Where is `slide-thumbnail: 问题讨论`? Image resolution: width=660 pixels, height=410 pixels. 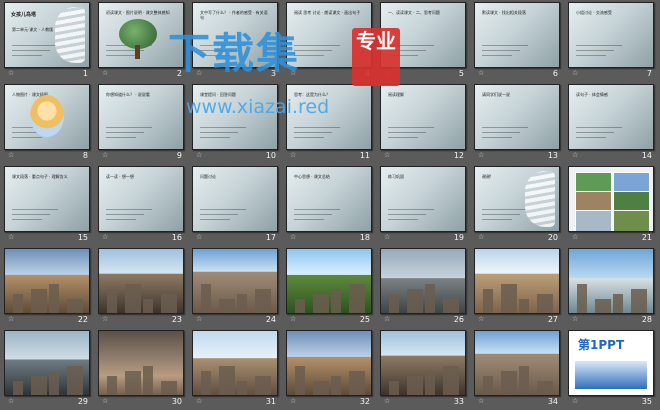
slide-thumbnail: 问题讨论 is located at coordinates (235, 199).